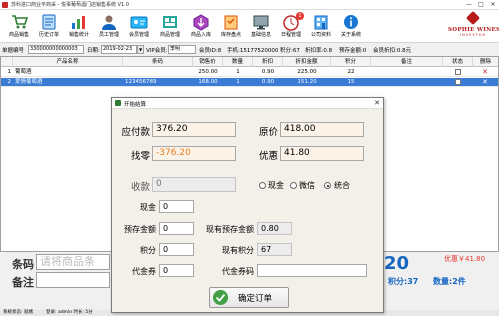 Image resolution: width=499 pixels, height=316 pixels. I want to click on toolbar-label: 关于系统, so click(350, 35).